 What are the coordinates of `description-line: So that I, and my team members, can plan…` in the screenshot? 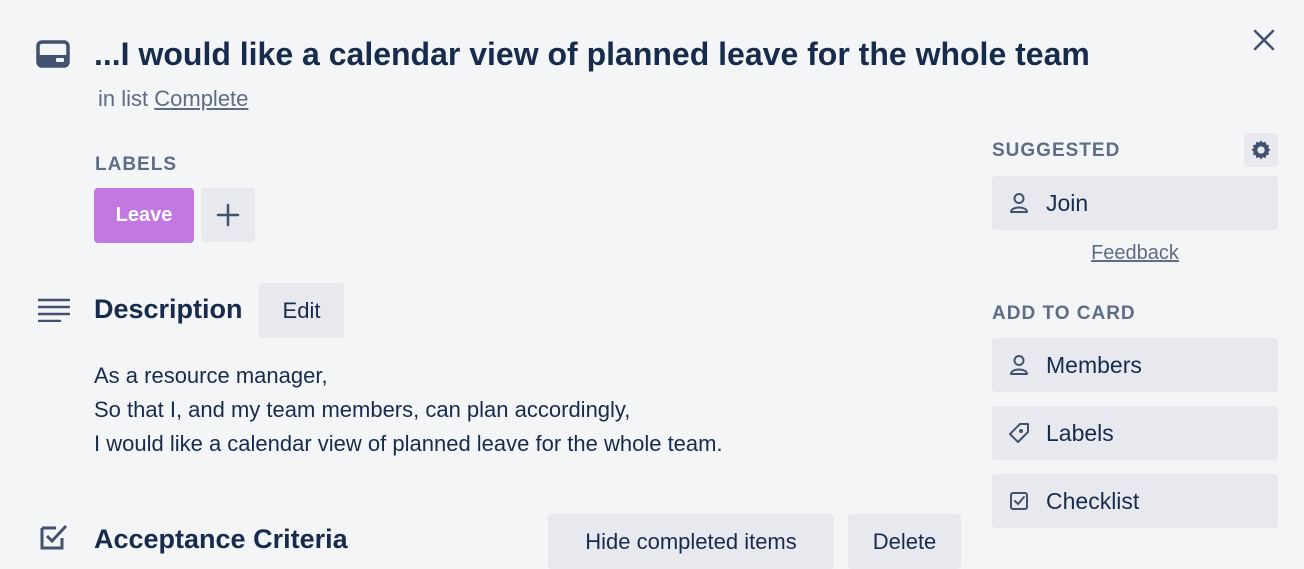 It's located at (362, 409).